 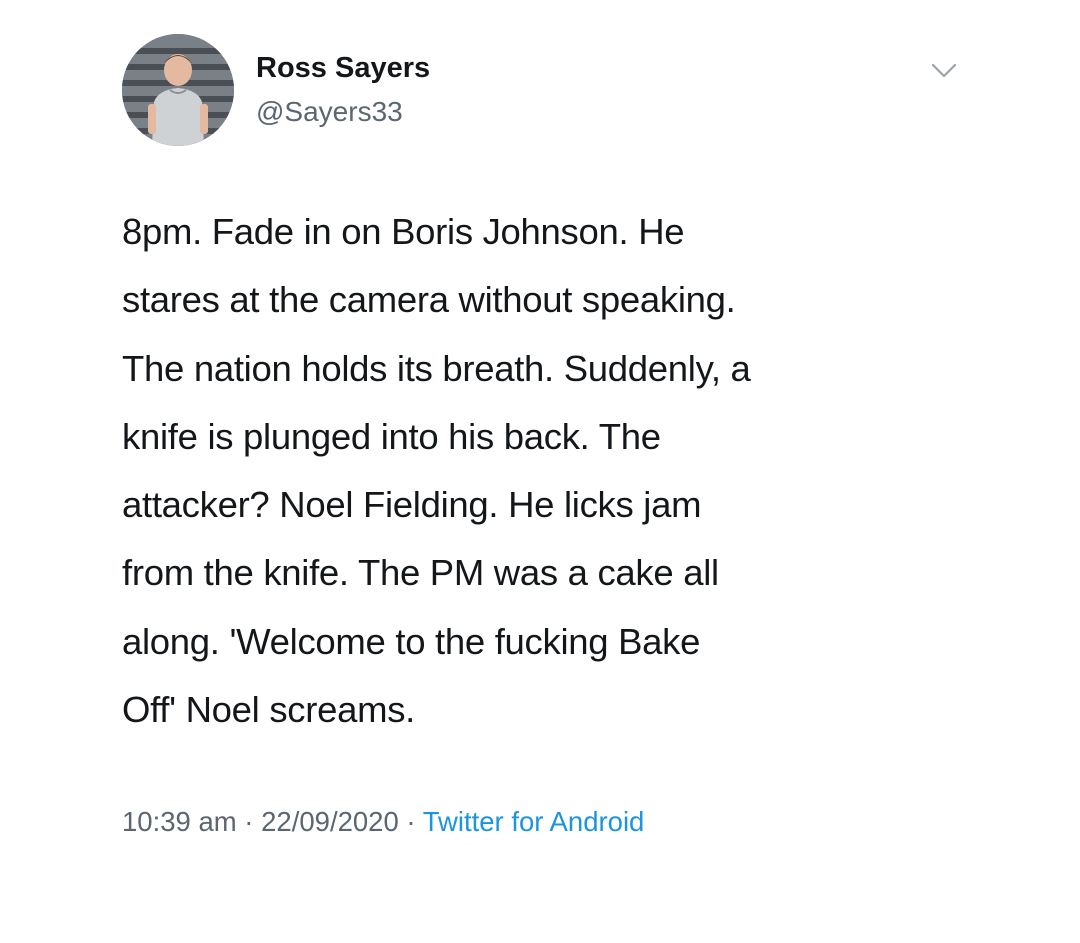 I want to click on tweet-source-link: Twitter for Android, so click(x=534, y=821).